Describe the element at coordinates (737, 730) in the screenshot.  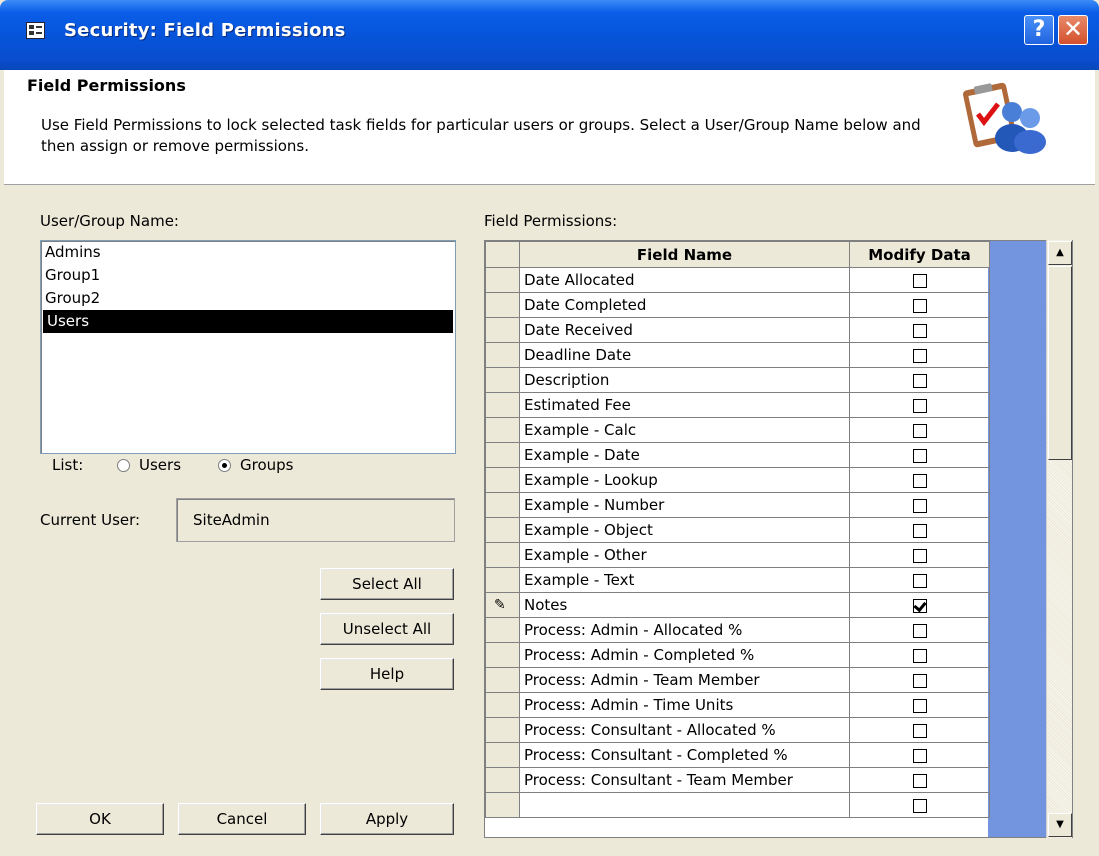
I see `table-row: Process: Consultant - Allocated %` at that location.